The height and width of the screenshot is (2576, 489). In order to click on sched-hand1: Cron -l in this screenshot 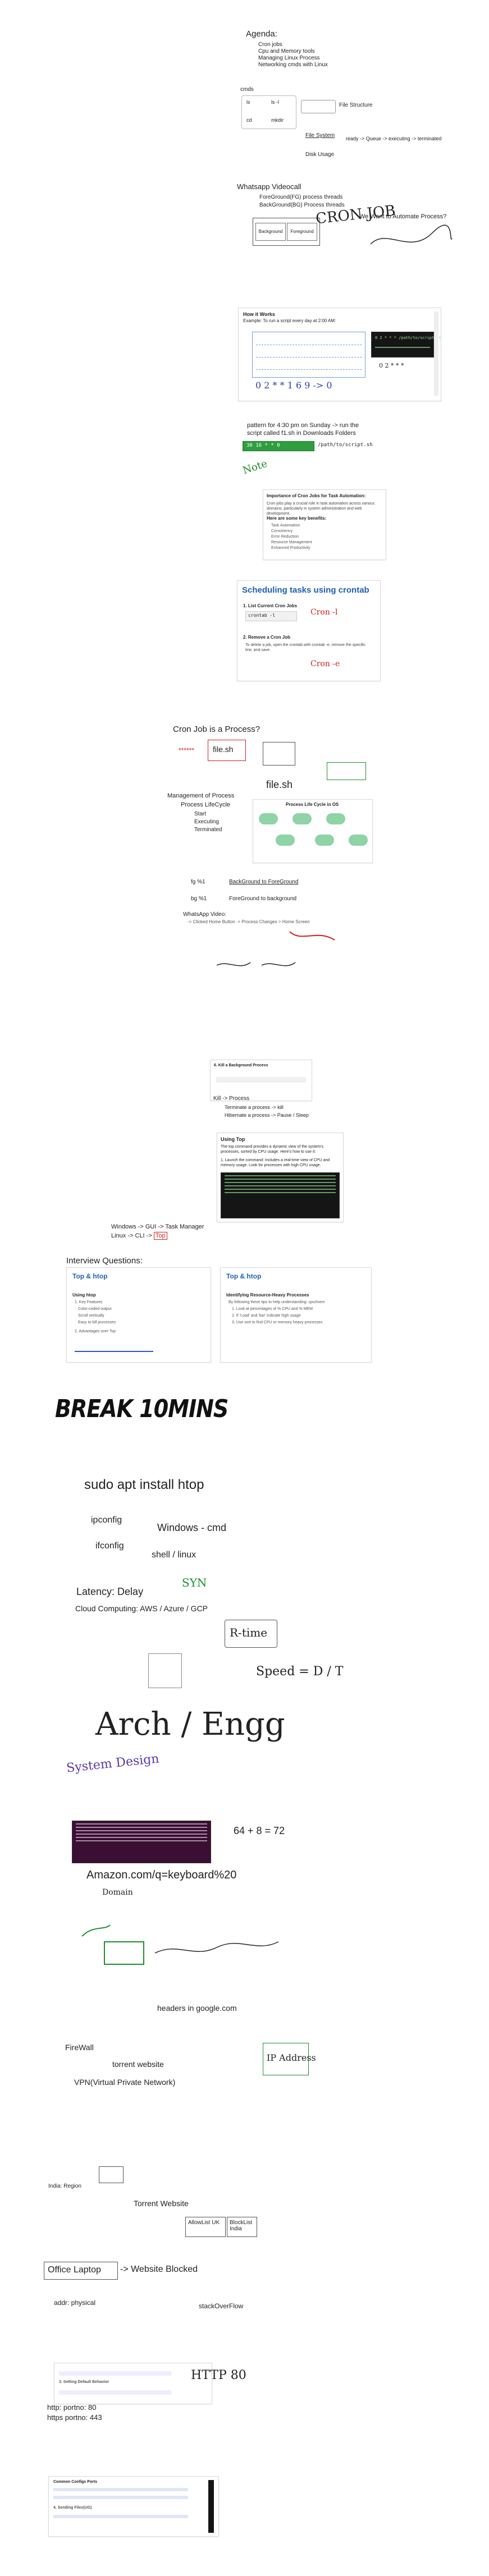, I will do `click(324, 612)`.